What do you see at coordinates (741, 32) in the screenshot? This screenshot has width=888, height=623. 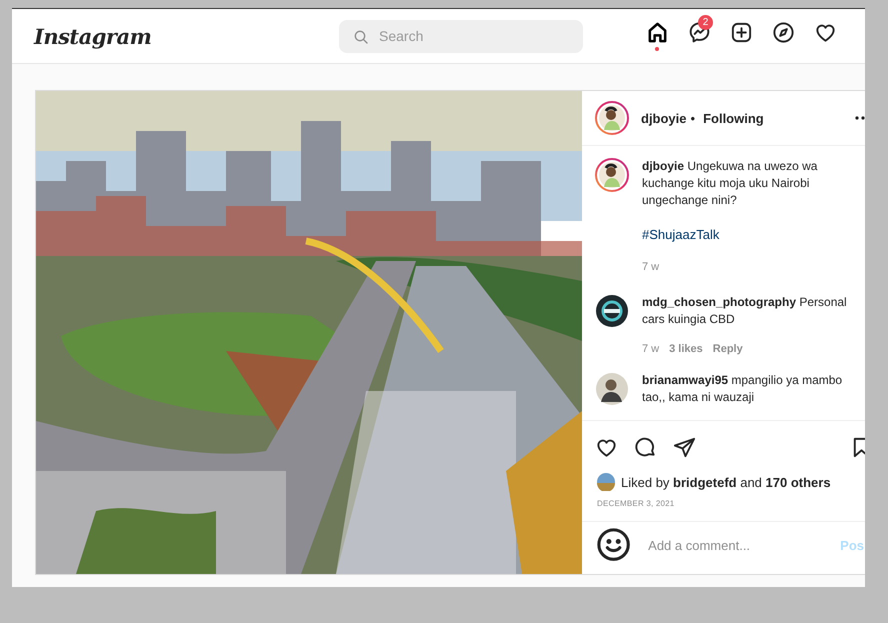 I see `plus-icon` at bounding box center [741, 32].